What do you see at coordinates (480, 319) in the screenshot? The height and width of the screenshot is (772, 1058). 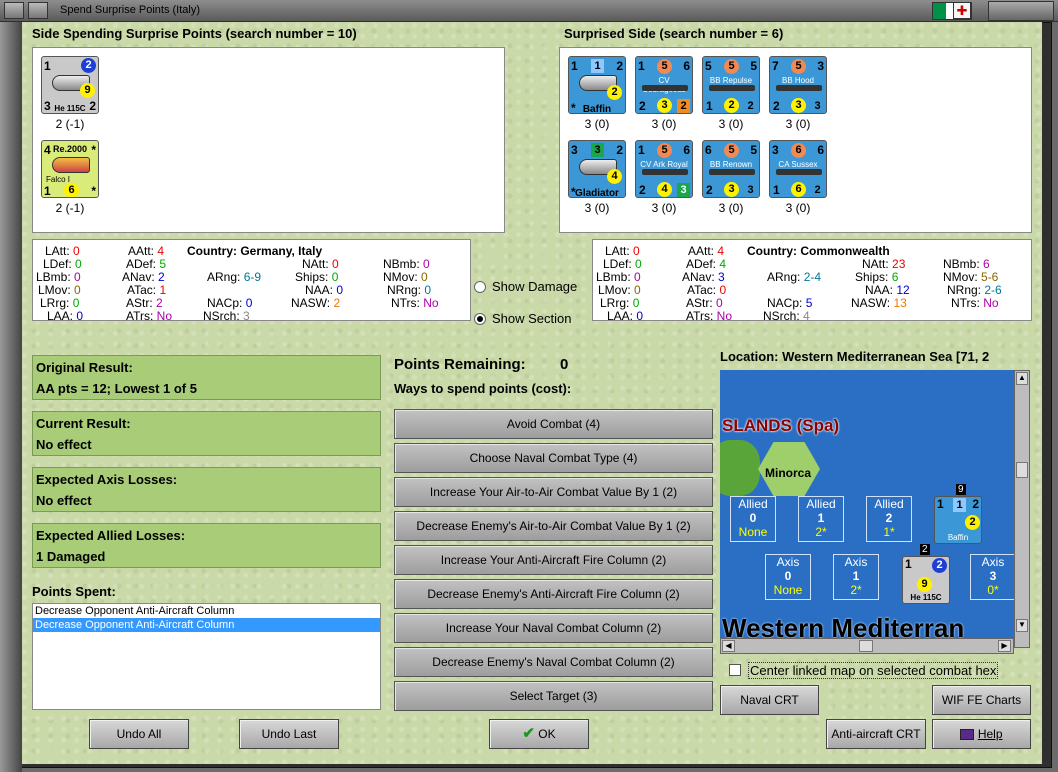 I see `show-section-radio` at bounding box center [480, 319].